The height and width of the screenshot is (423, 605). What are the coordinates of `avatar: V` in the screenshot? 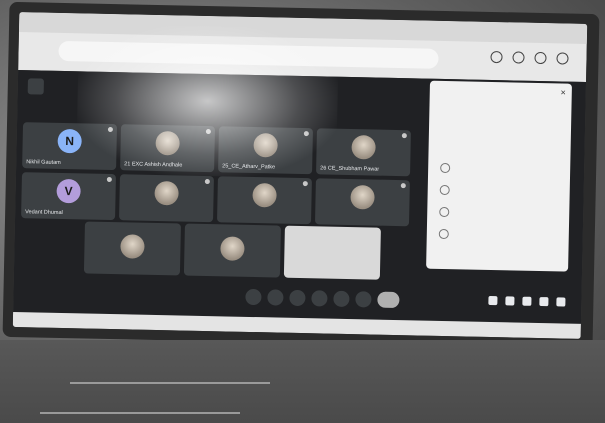 It's located at (68, 191).